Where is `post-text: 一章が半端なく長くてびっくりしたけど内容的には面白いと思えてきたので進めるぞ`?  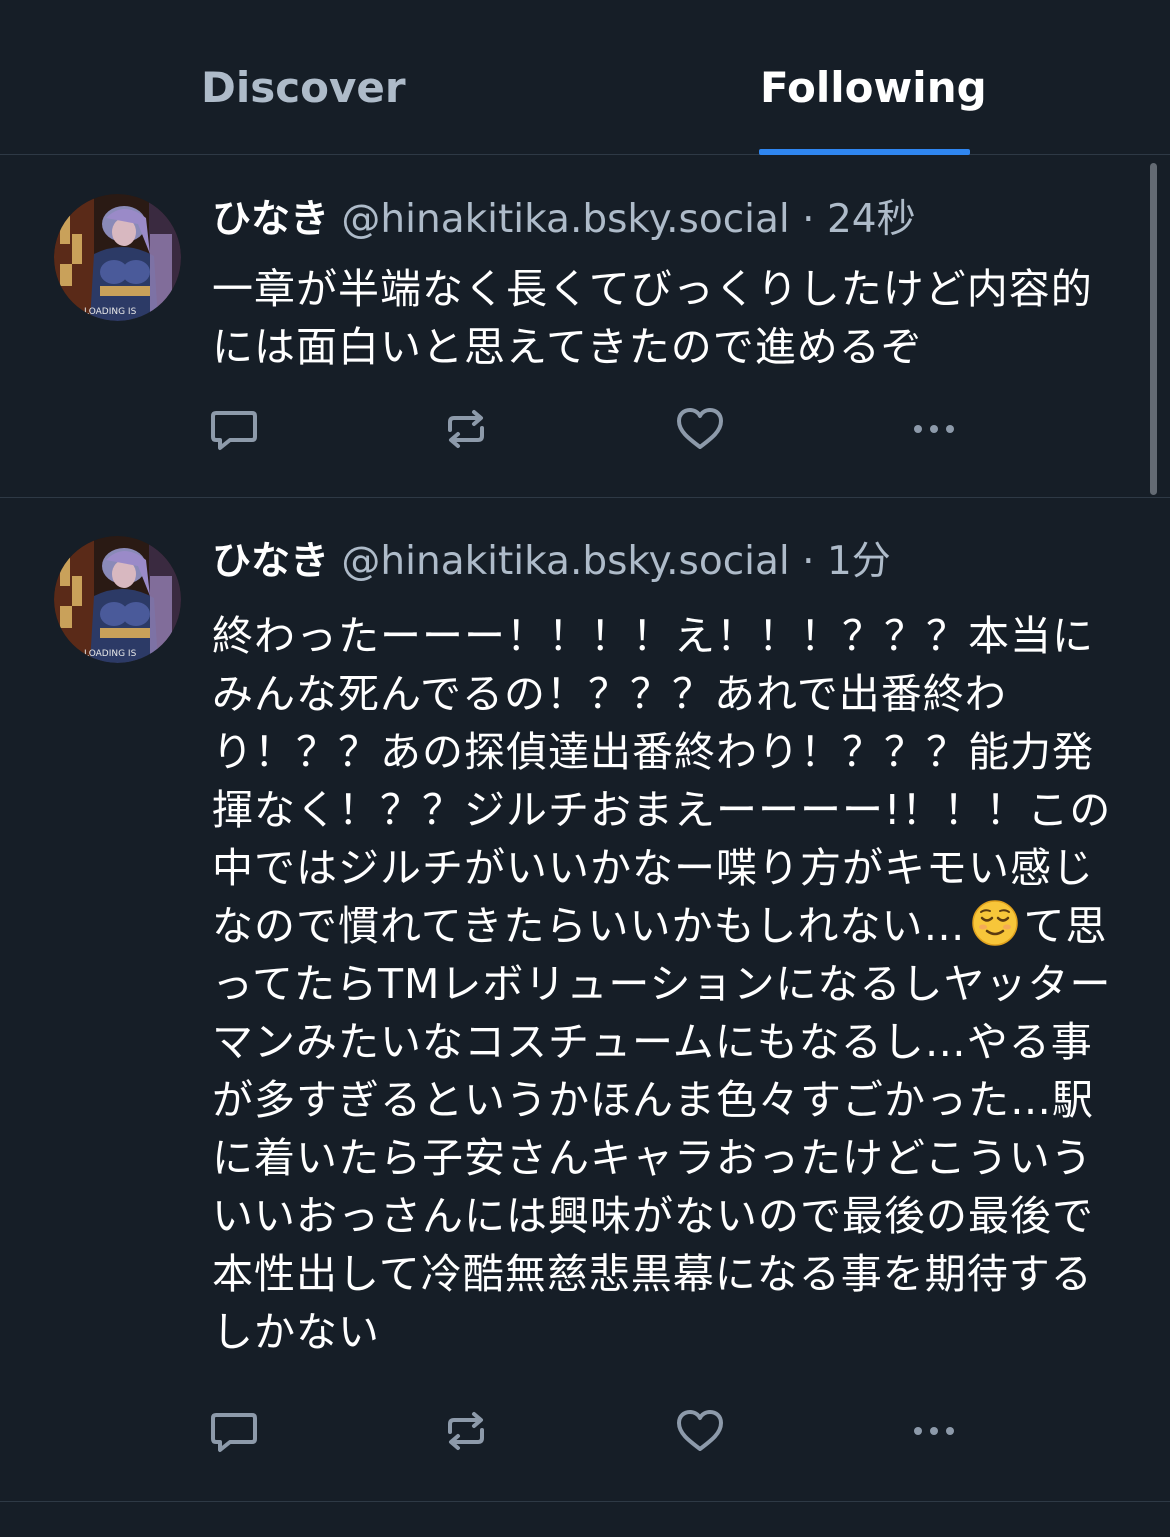 post-text: 一章が半端なく長くてびっくりしたけど内容的には面白いと思えてきたので進めるぞ is located at coordinates (652, 318).